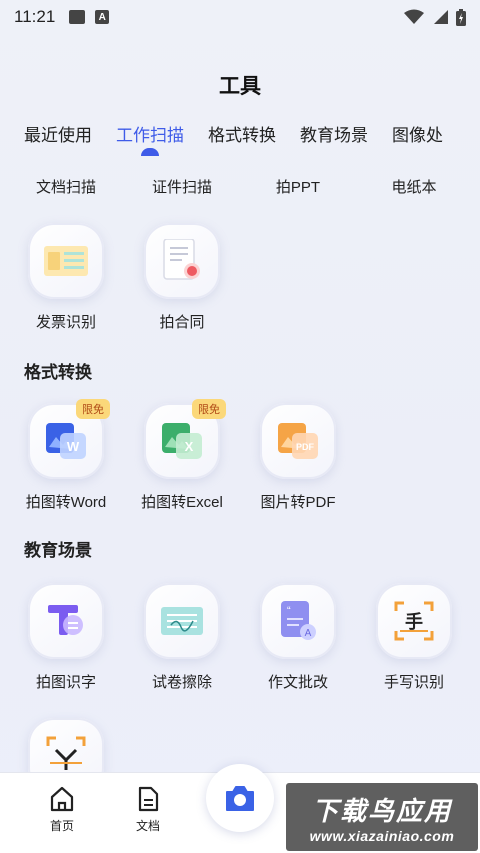  Describe the element at coordinates (181, 682) in the screenshot. I see `tool-label: 试卷擦除` at that location.